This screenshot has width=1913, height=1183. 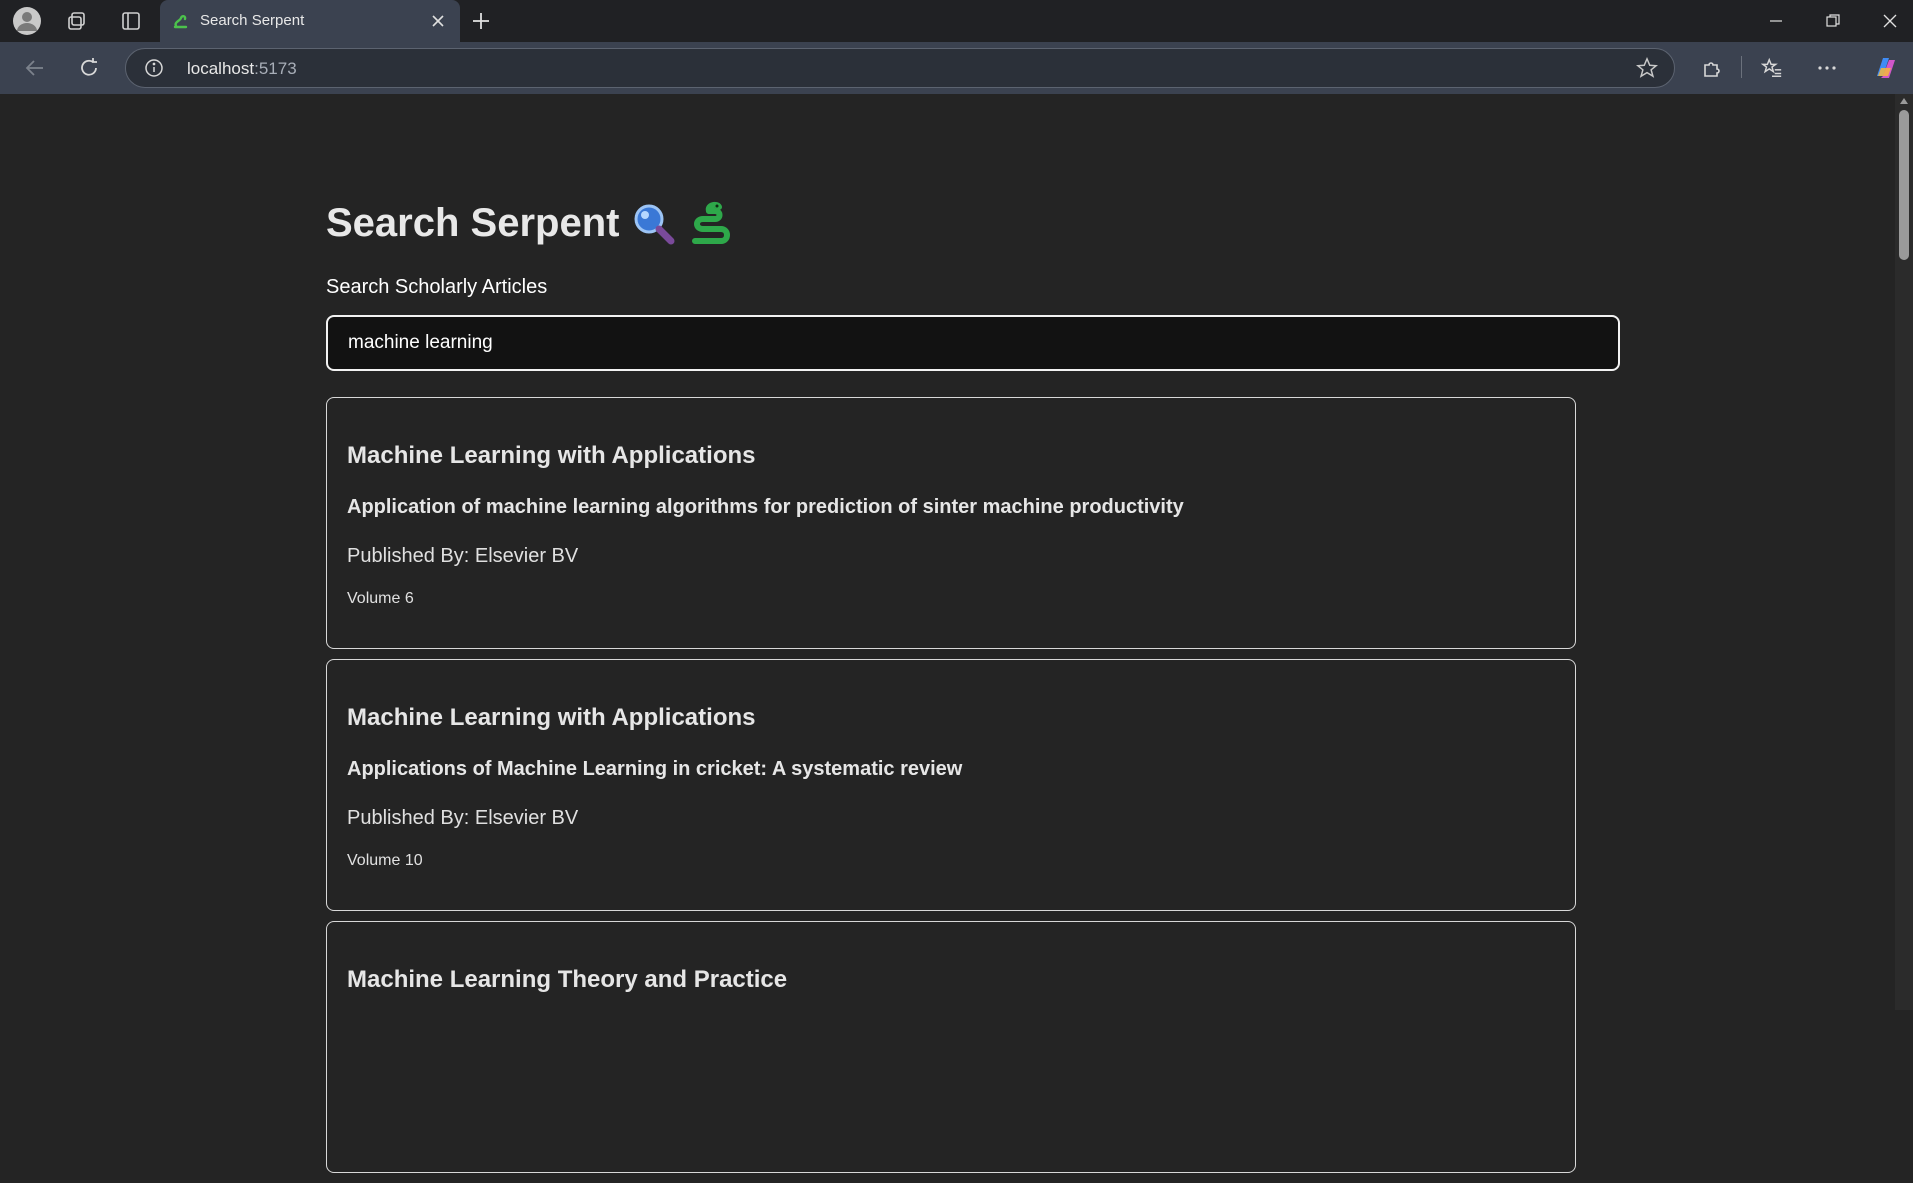 I want to click on site-info-icon, so click(x=154, y=68).